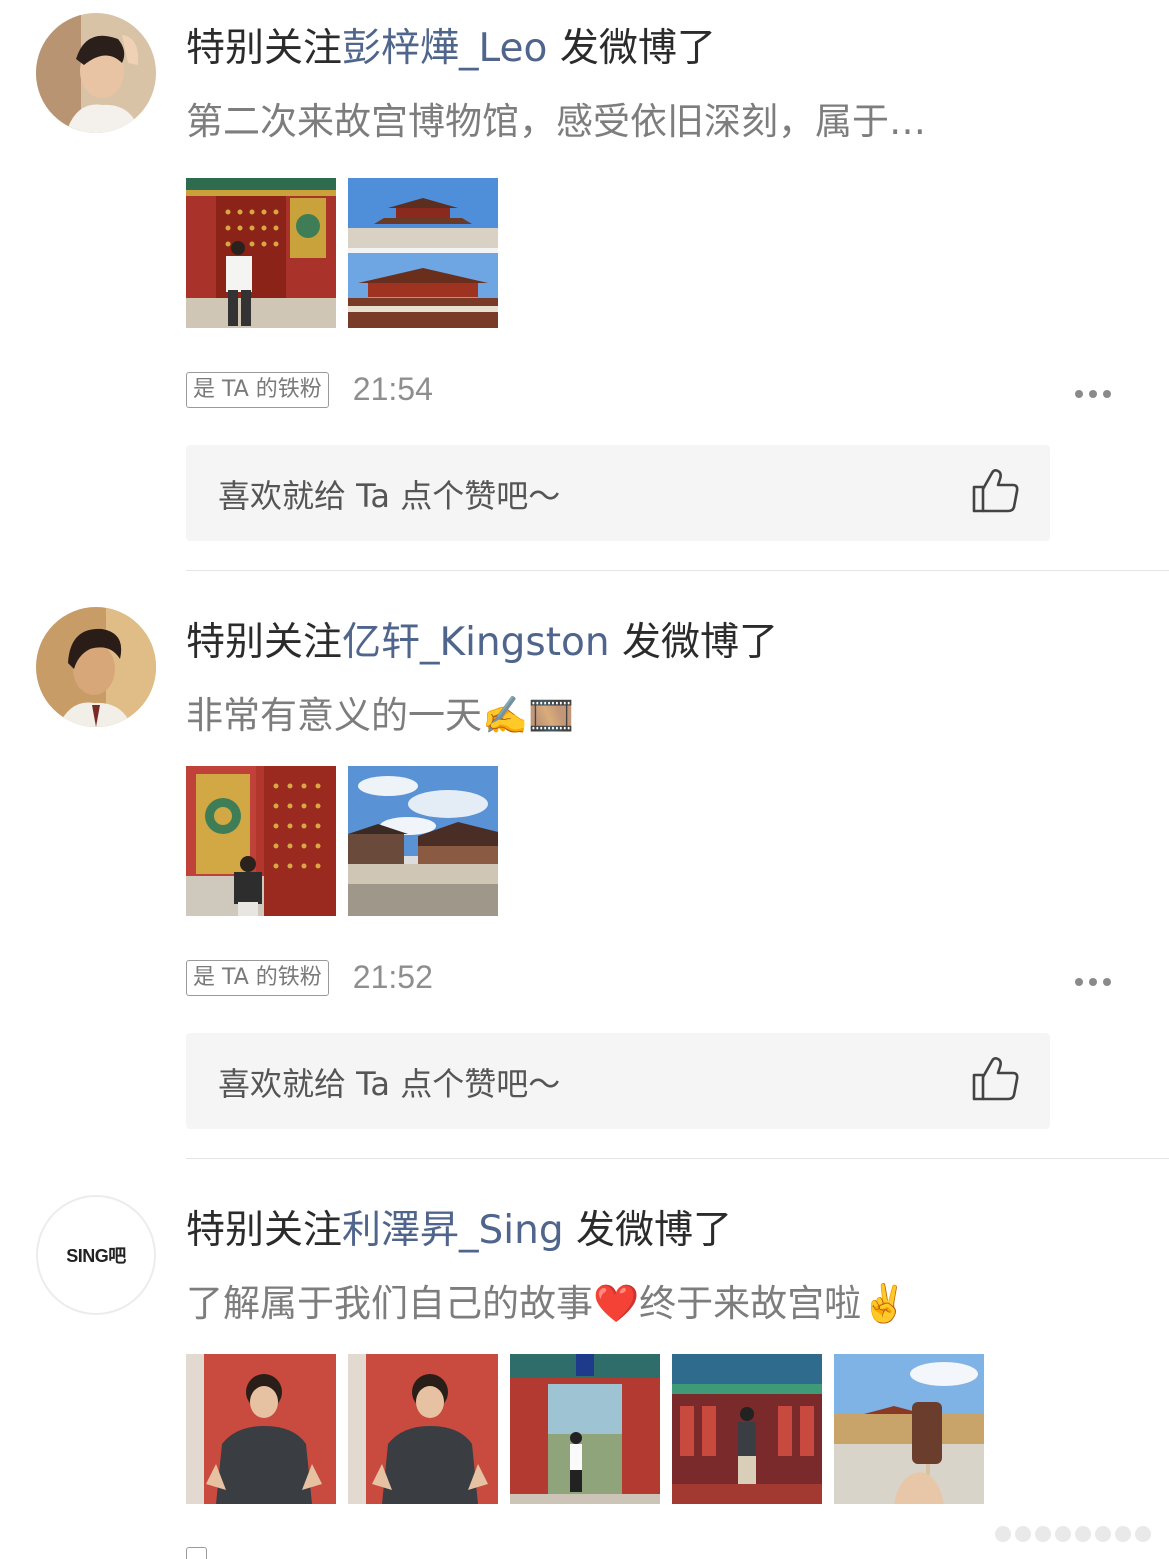  I want to click on post-meta: 是 TA 的铁粉 21:52, so click(309, 977).